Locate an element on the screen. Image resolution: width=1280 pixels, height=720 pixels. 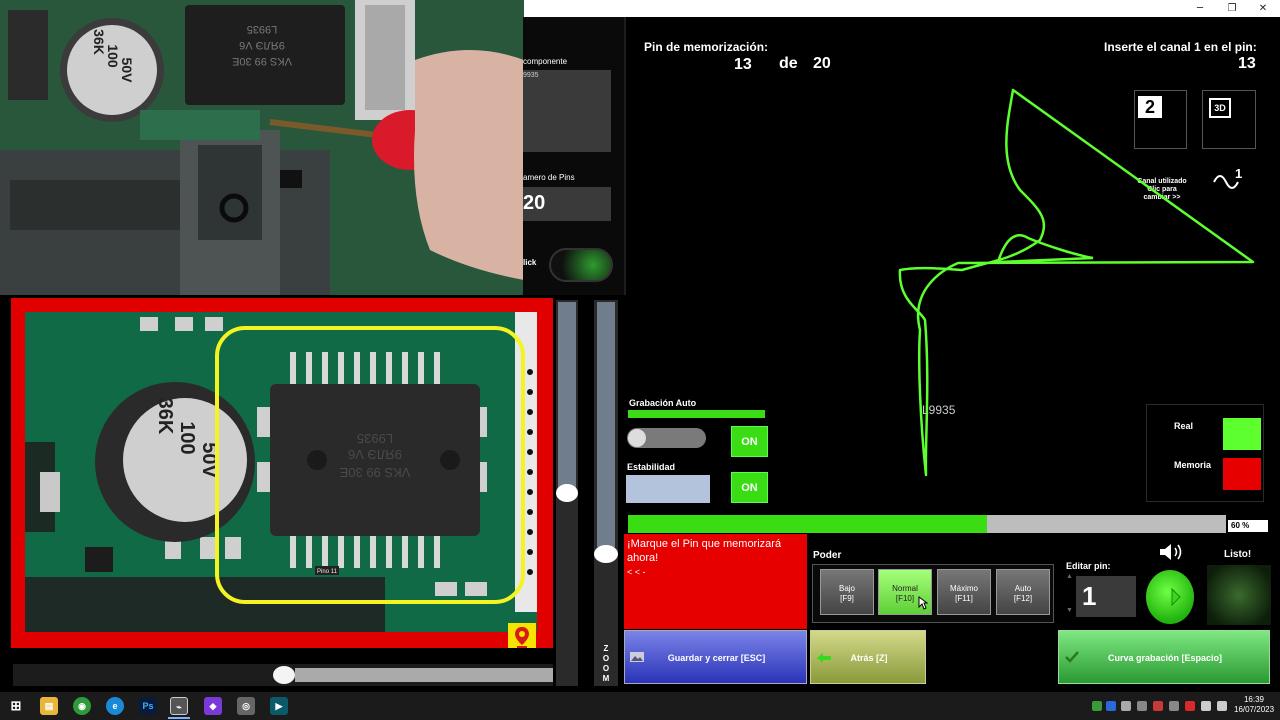
zoom-letter-4: M is located at coordinates (606, 678).